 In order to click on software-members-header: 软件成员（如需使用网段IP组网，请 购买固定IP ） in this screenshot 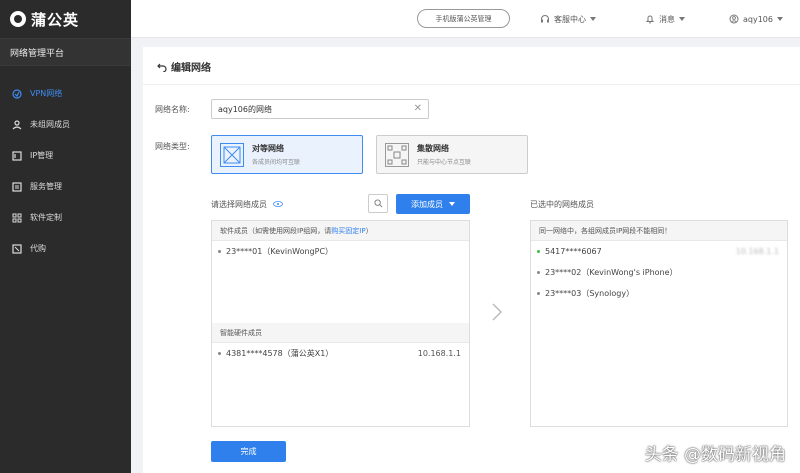, I will do `click(340, 231)`.